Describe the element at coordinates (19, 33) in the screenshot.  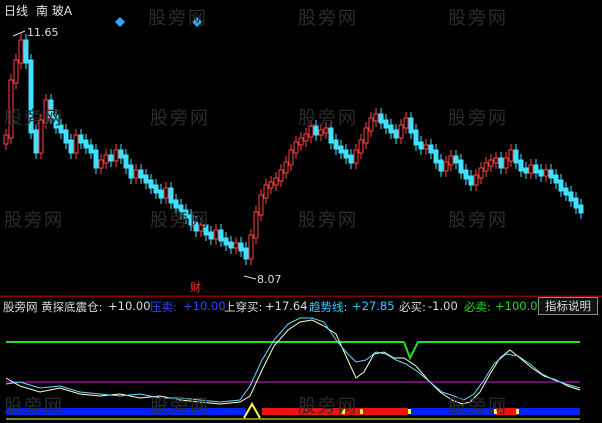
I see `high-pointer` at that location.